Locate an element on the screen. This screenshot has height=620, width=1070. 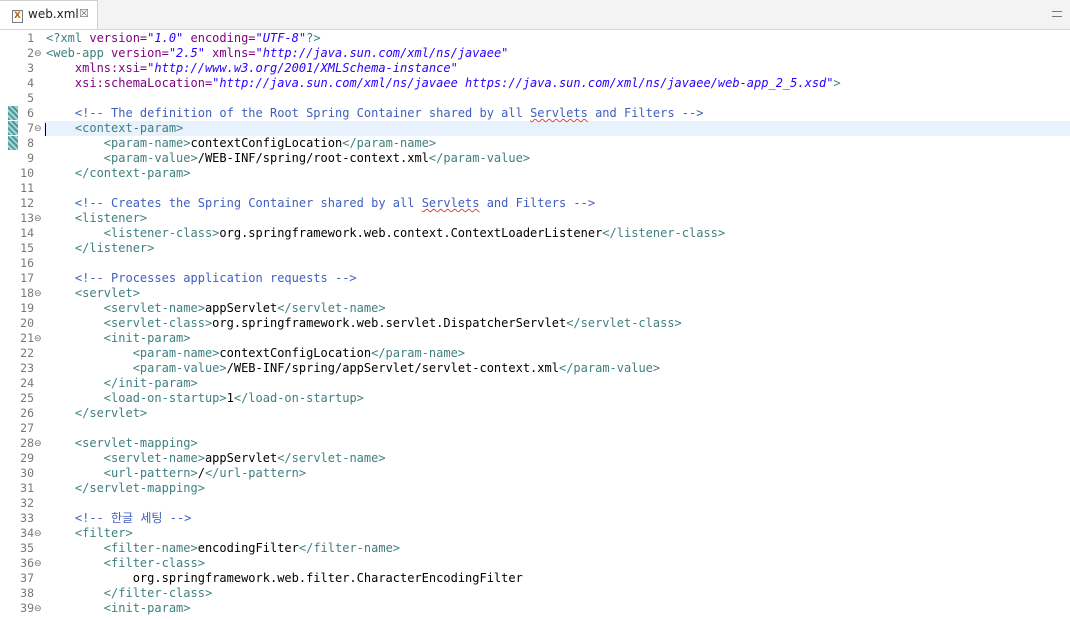
code-token: <param-value> is located at coordinates (136, 368).